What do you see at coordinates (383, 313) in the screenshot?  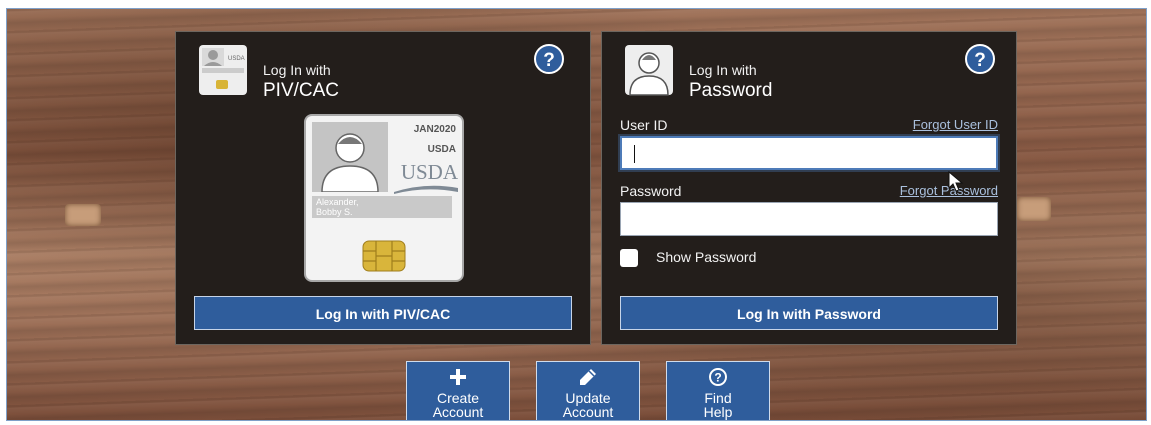 I see `piv-login-button: Log In with PIV/CAC` at bounding box center [383, 313].